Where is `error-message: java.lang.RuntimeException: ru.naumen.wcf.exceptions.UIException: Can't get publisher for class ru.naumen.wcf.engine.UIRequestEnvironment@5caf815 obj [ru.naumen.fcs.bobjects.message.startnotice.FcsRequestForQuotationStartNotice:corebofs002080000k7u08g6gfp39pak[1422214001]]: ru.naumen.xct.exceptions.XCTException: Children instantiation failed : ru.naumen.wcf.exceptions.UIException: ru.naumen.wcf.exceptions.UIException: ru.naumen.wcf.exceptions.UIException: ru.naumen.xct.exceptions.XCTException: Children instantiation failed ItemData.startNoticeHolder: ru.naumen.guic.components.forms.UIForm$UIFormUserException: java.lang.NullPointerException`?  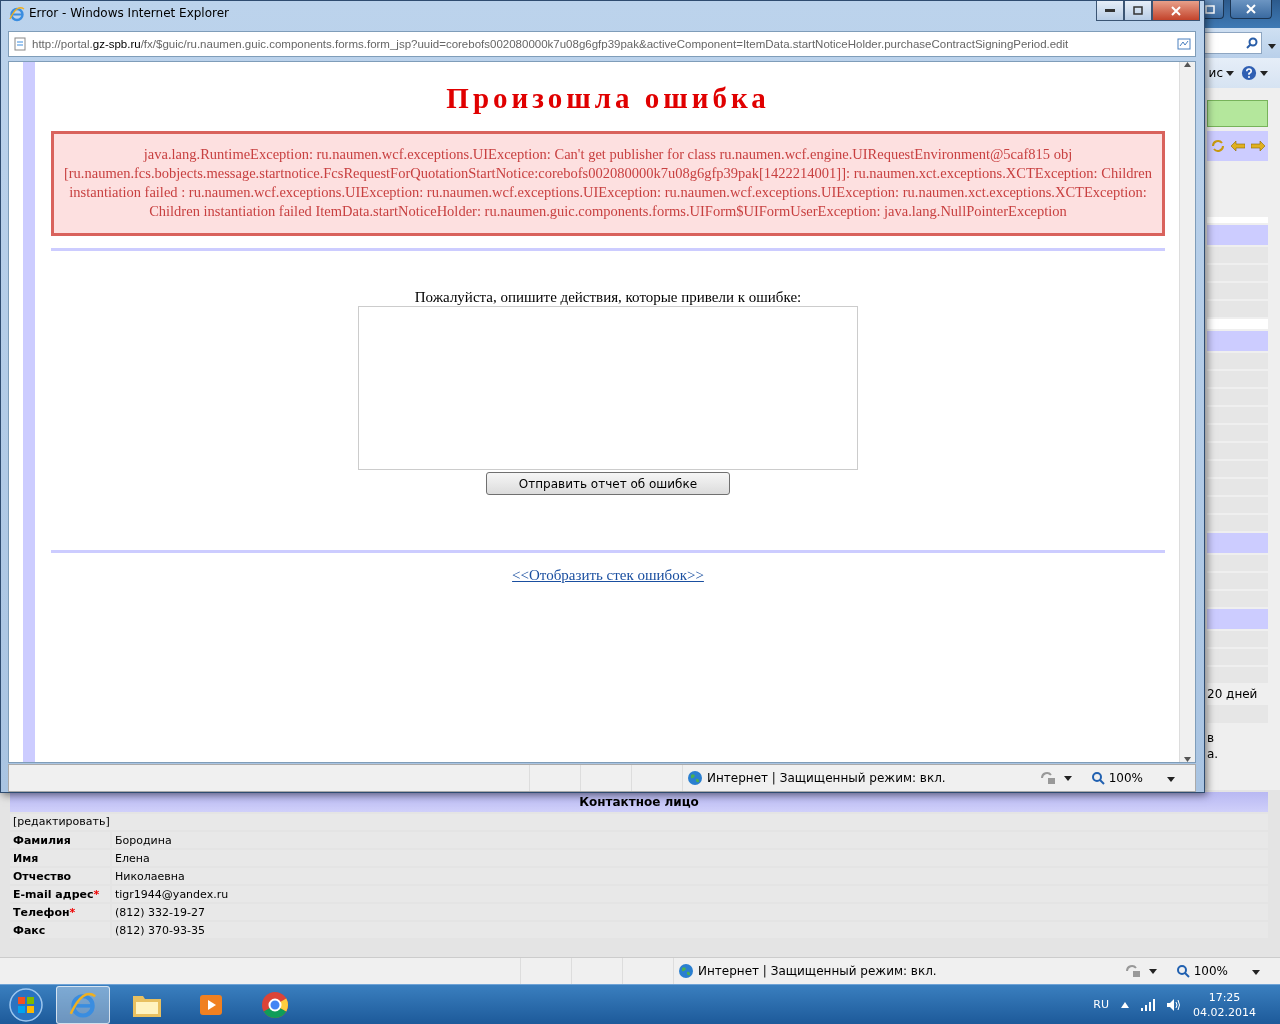 error-message: java.lang.RuntimeException: ru.naumen.wcf.exceptions.UIException: Can't get publisher for class ru.naumen.wcf.engine.UIRequestEnvironment@5caf815 obj [ru.naumen.fcs.bobjects.message.startnotice.FcsRequestForQuotationStartNotice:corebofs002080000k7u08g6gfp39pak[1422214001]]: ru.naumen.xct.exceptions.XCTException: Children instantiation failed : ru.naumen.wcf.exceptions.UIException: ru.naumen.wcf.exceptions.UIException: ru.naumen.wcf.exceptions.UIException: ru.naumen.xct.exceptions.XCTException: Children instantiation failed ItemData.startNoticeHolder: ru.naumen.guic.components.forms.UIForm$UIFormUserException: java.lang.NullPointerException is located at coordinates (608, 183).